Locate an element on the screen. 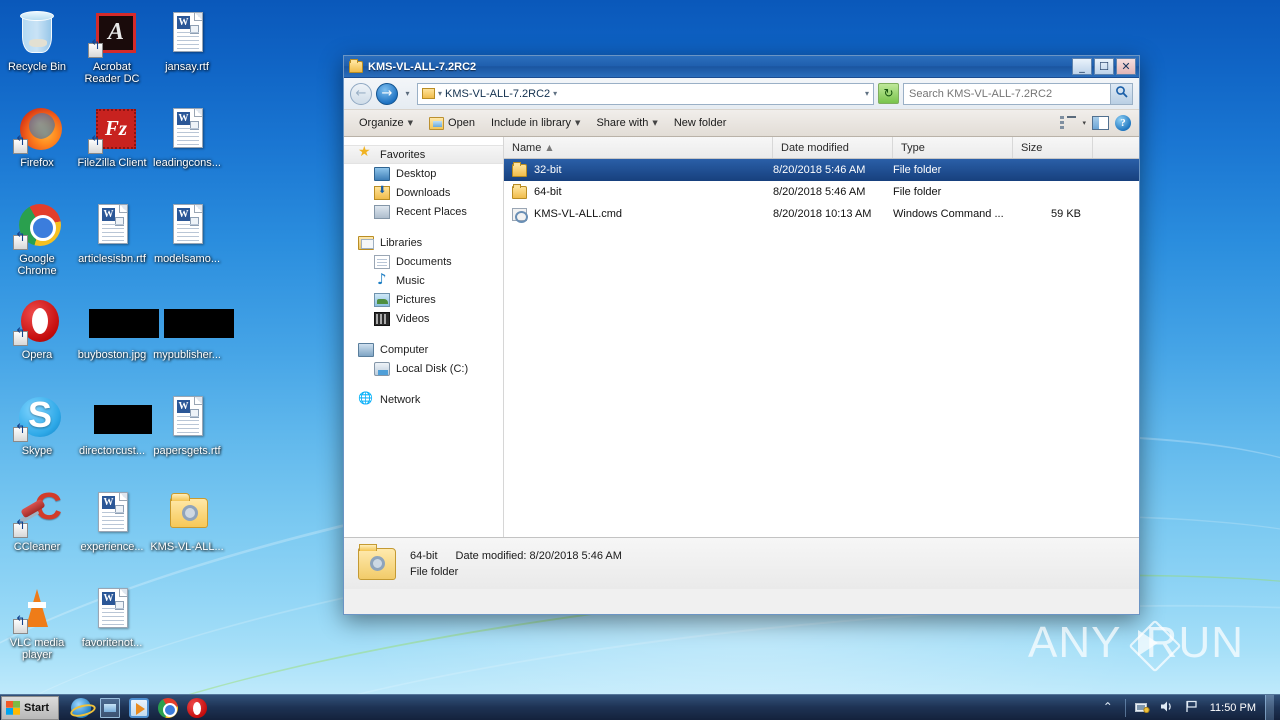 The height and width of the screenshot is (720, 1280). file-name-cell: 32-bit is located at coordinates (642, 169).